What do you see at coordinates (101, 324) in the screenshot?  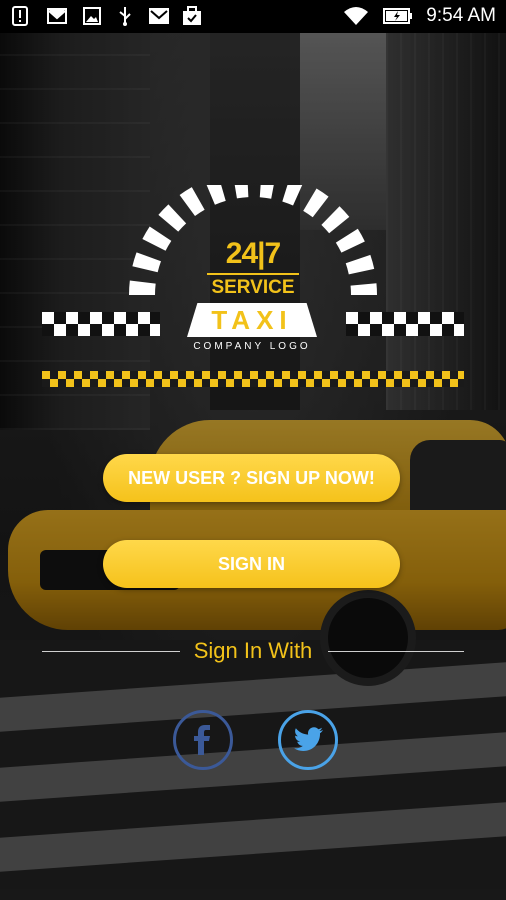 I see `checkered-wing-left` at bounding box center [101, 324].